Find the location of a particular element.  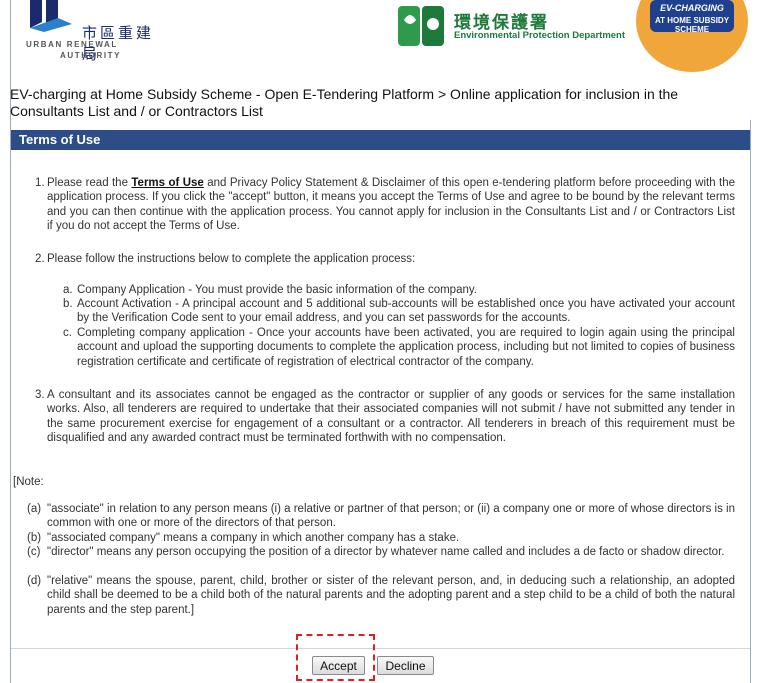

epd-emblem-icon is located at coordinates (421, 26).